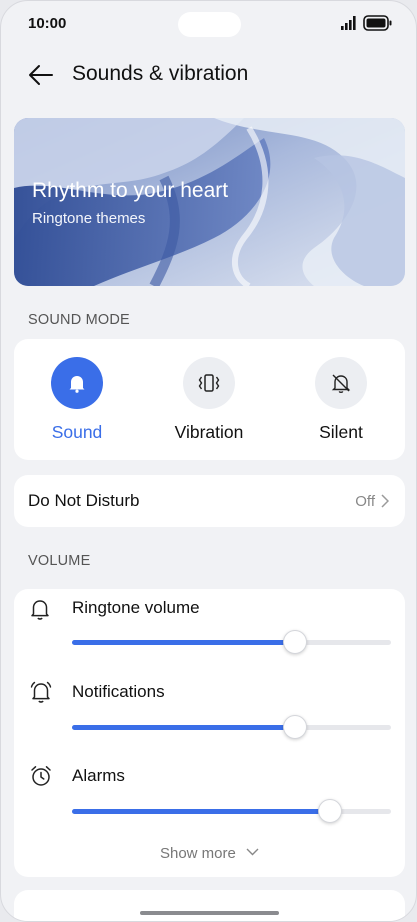 This screenshot has height=922, width=417. I want to click on signal-icon, so click(348, 23).